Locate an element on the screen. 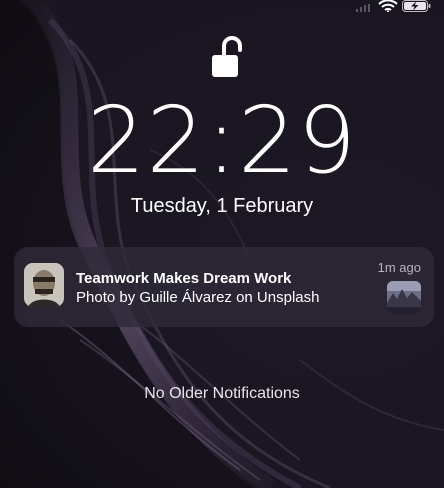 The height and width of the screenshot is (488, 444). wifi-icon is located at coordinates (388, 6).